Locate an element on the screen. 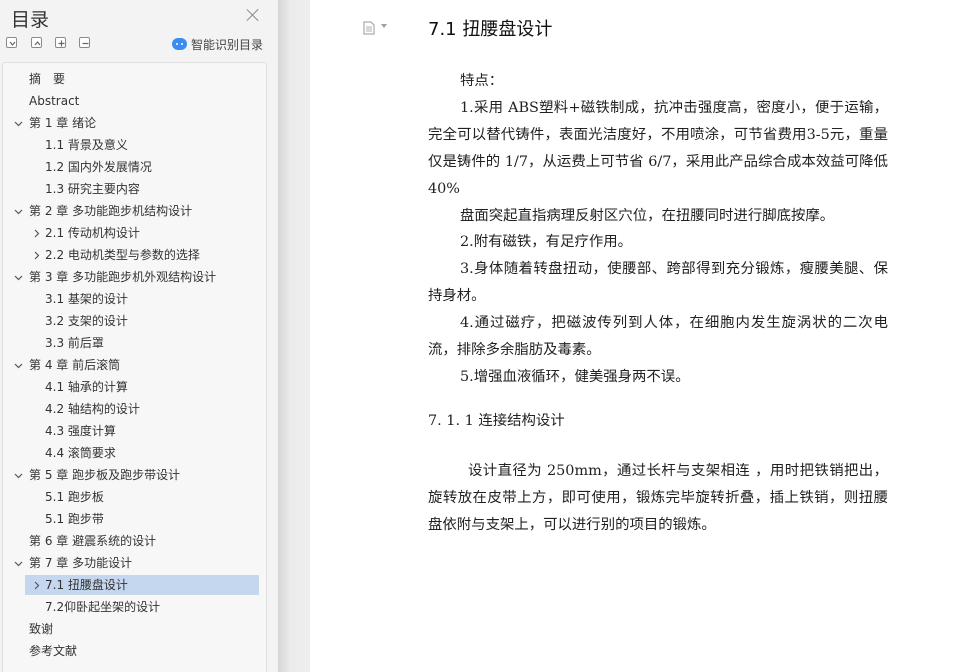 The image size is (960, 672). toc-item-label: 4.3 强度计算 is located at coordinates (80, 431).